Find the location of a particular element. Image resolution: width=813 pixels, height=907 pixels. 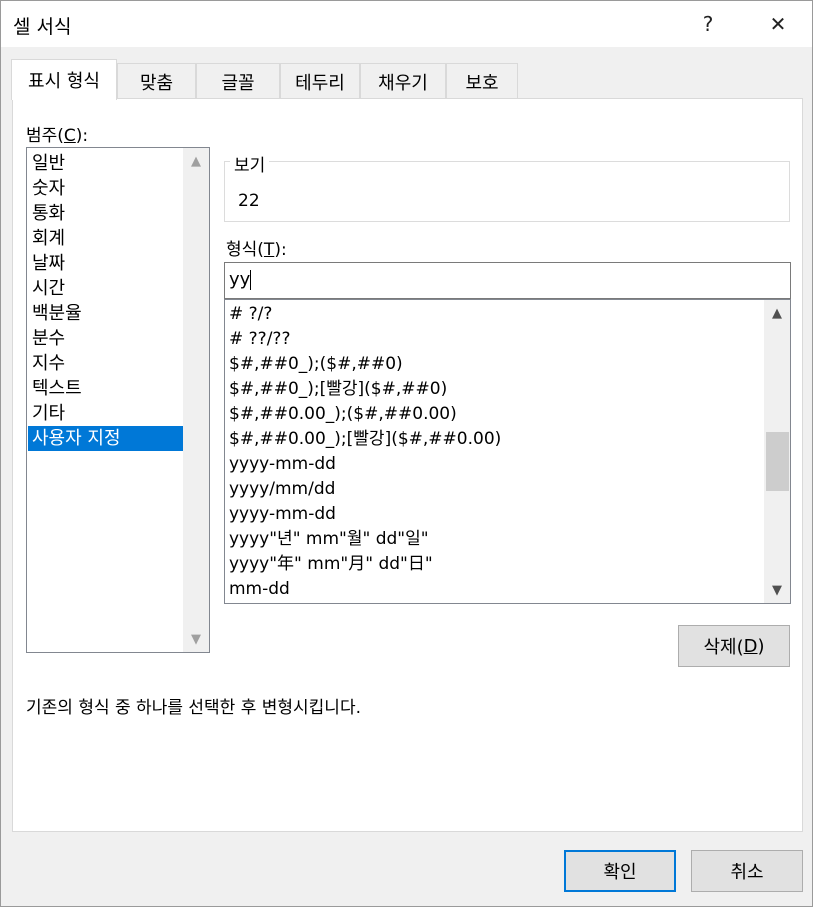

list-item: 텍스트 is located at coordinates (105, 388).